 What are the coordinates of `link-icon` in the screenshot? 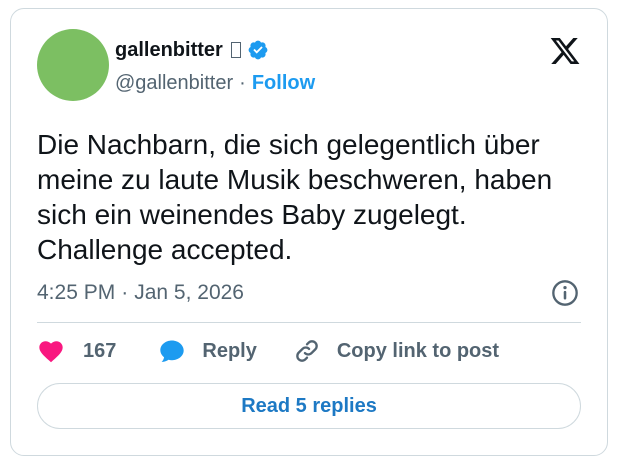 It's located at (307, 351).